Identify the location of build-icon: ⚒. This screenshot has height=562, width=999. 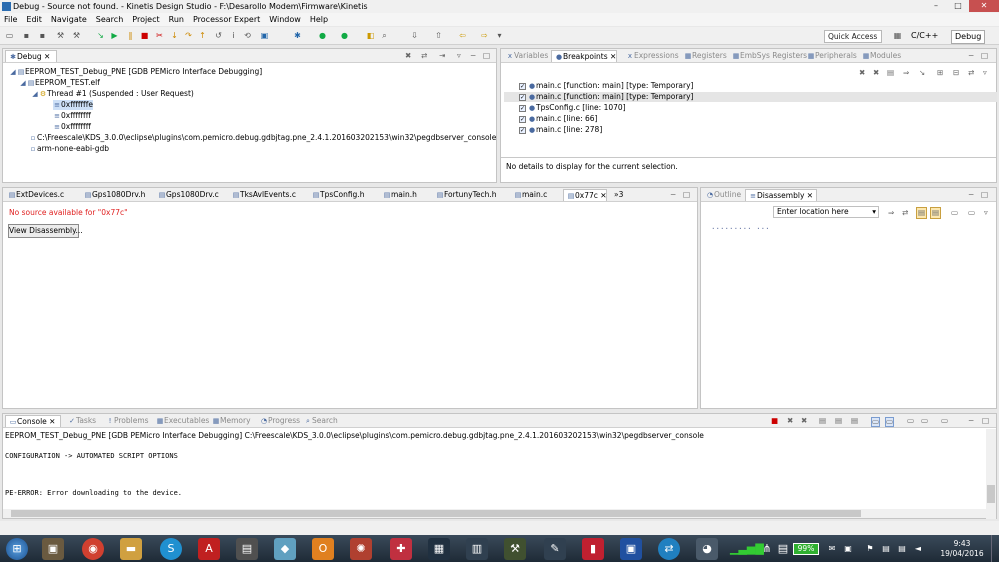
(60, 35).